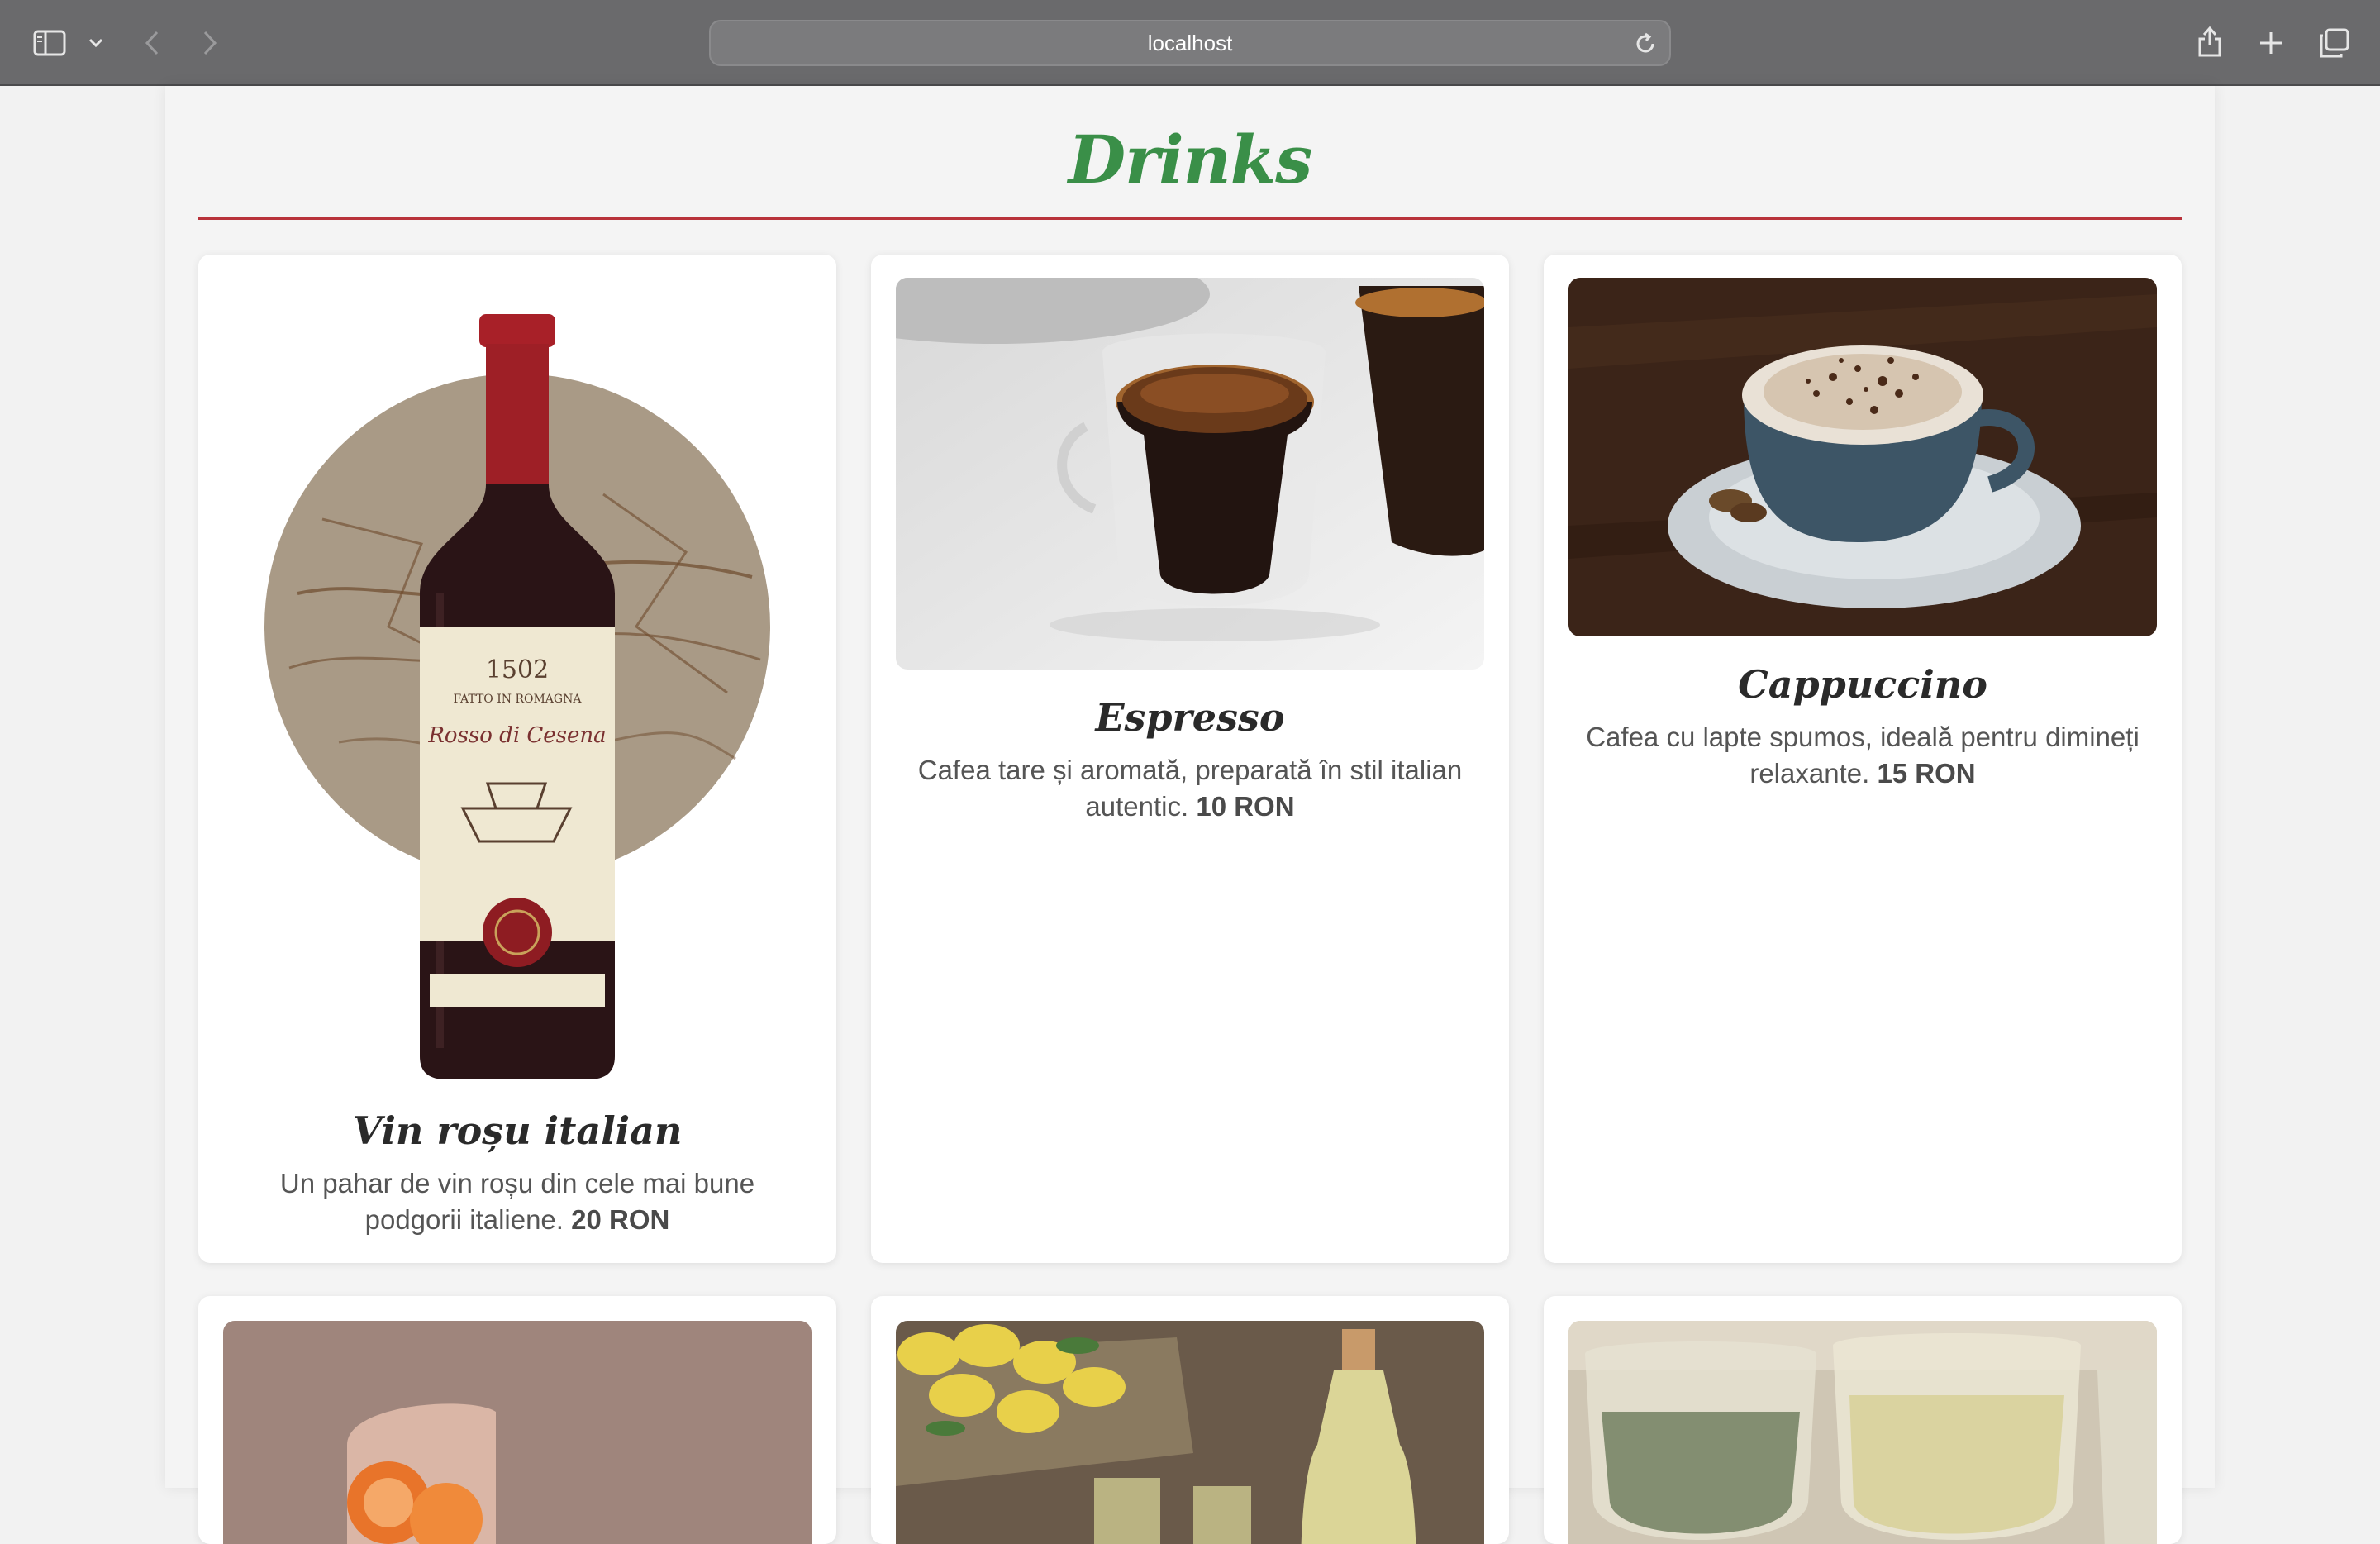 This screenshot has width=2380, height=1544. I want to click on back-icon, so click(152, 43).